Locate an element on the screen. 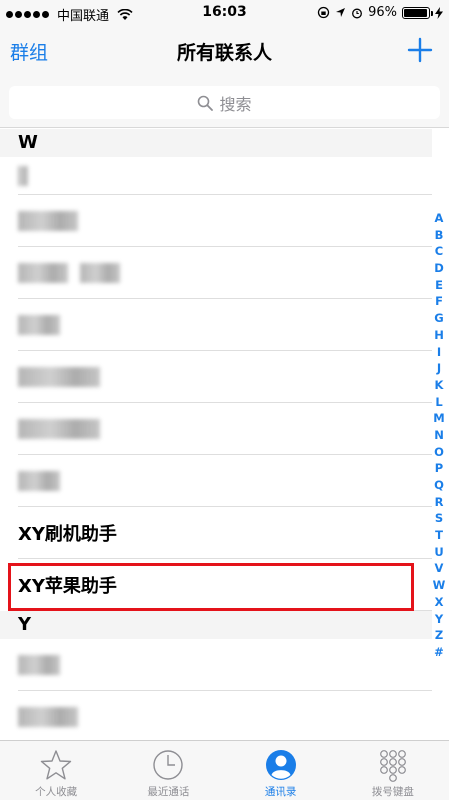  index-letter: N is located at coordinates (439, 435).